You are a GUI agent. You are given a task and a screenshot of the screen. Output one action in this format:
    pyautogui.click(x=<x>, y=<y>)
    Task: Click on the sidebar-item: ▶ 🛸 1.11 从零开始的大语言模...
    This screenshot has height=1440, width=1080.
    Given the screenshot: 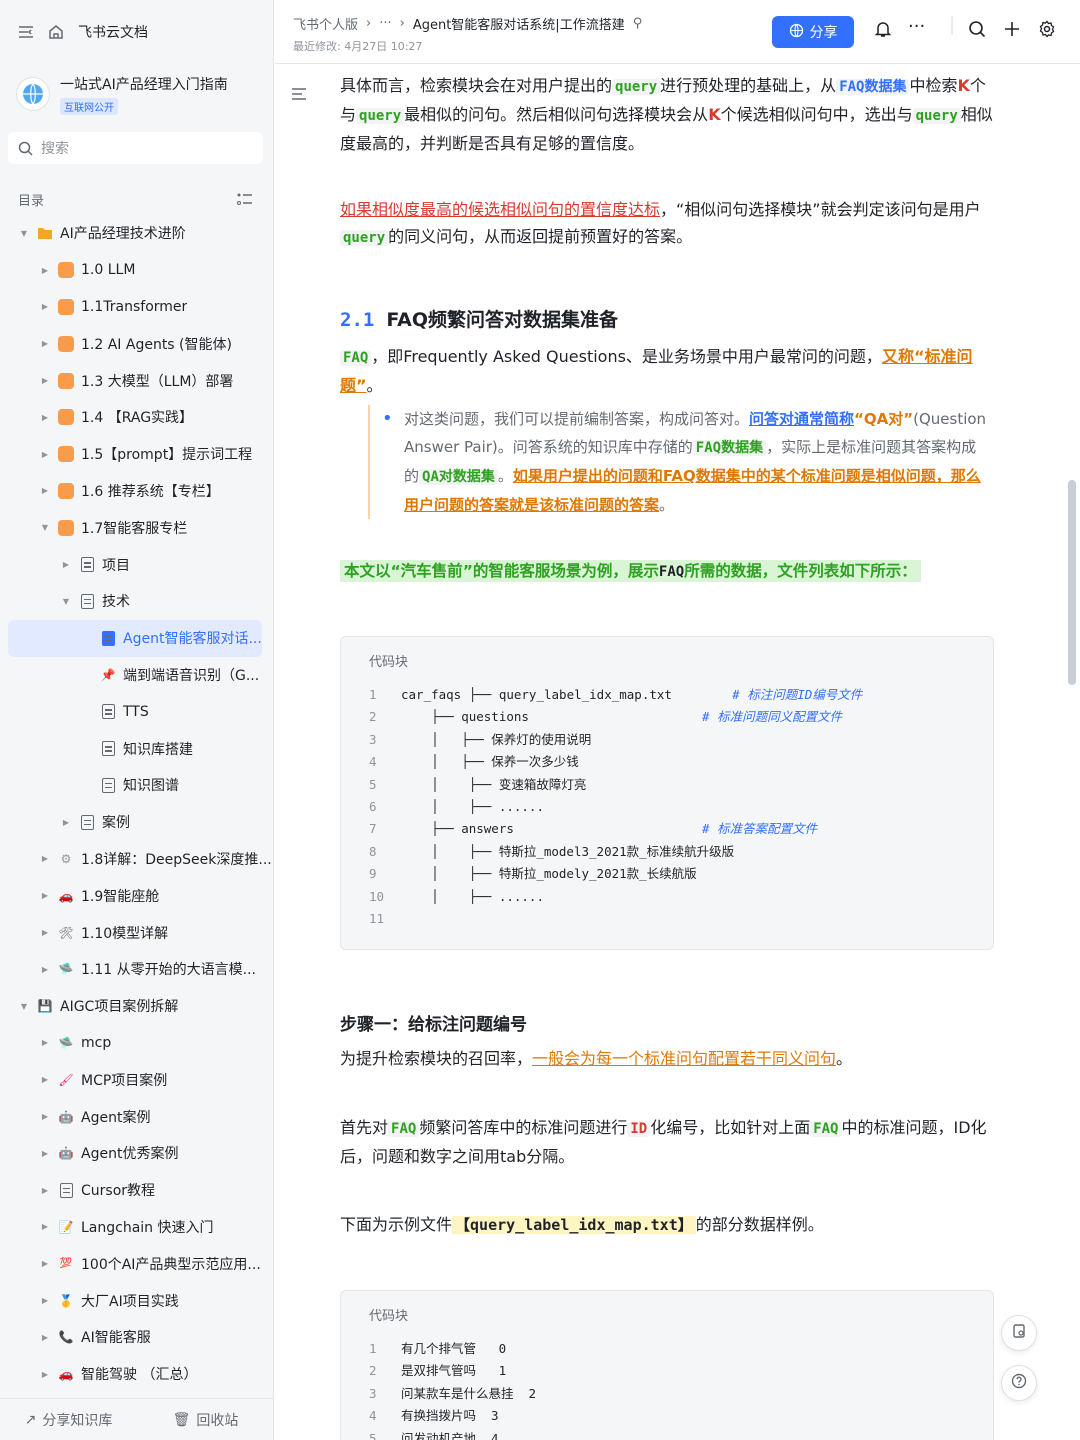 What is the action you would take?
    pyautogui.click(x=137, y=969)
    